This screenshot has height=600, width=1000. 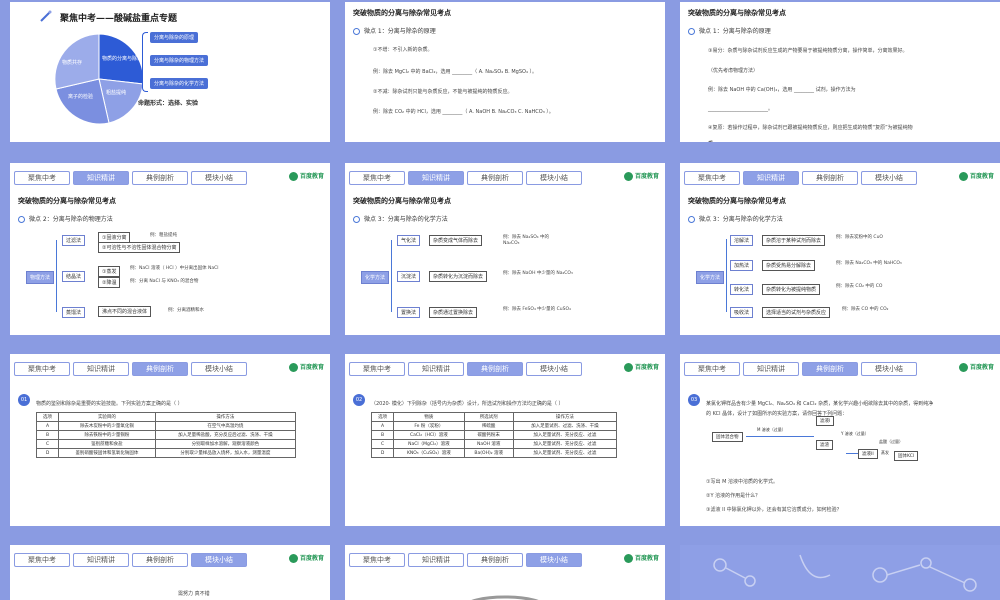 I want to click on pie-label: 物质共存, so click(x=72, y=63).